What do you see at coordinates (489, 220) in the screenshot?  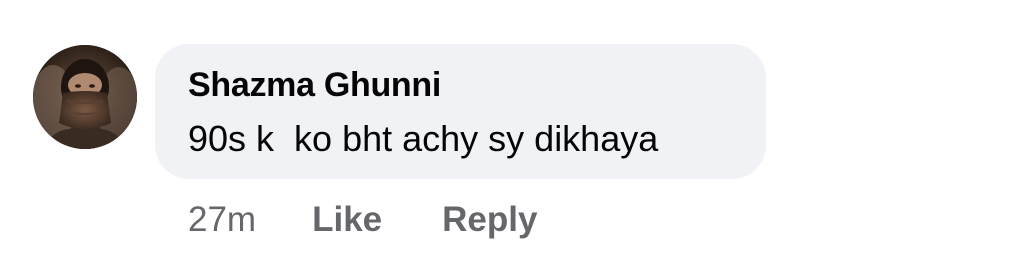 I see `reply-button: Reply` at bounding box center [489, 220].